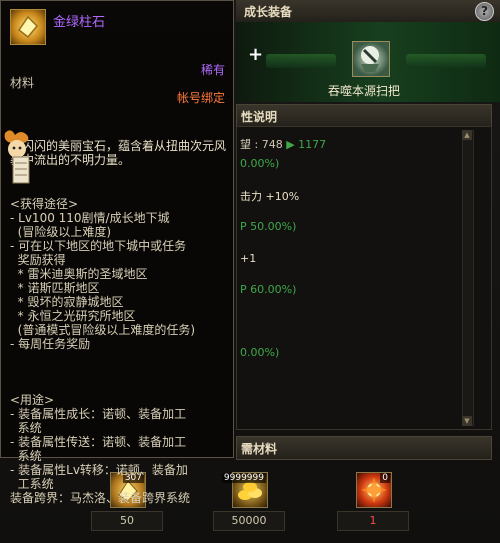 The image size is (500, 543). What do you see at coordinates (385, 478) in the screenshot?
I see `material-count: 0` at bounding box center [385, 478].